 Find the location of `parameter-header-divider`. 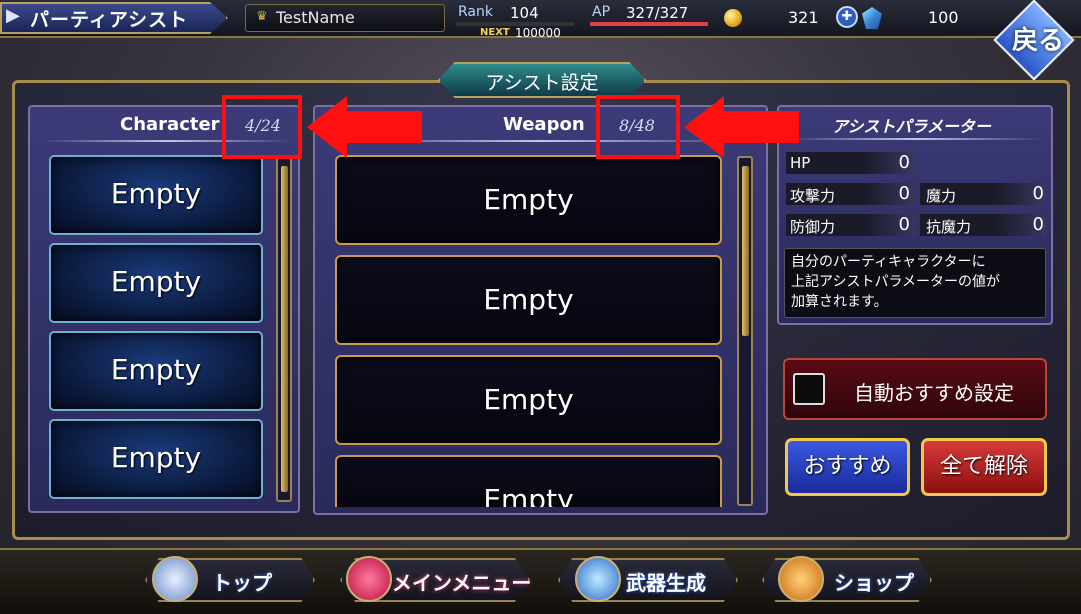

parameter-header-divider is located at coordinates (915, 139).